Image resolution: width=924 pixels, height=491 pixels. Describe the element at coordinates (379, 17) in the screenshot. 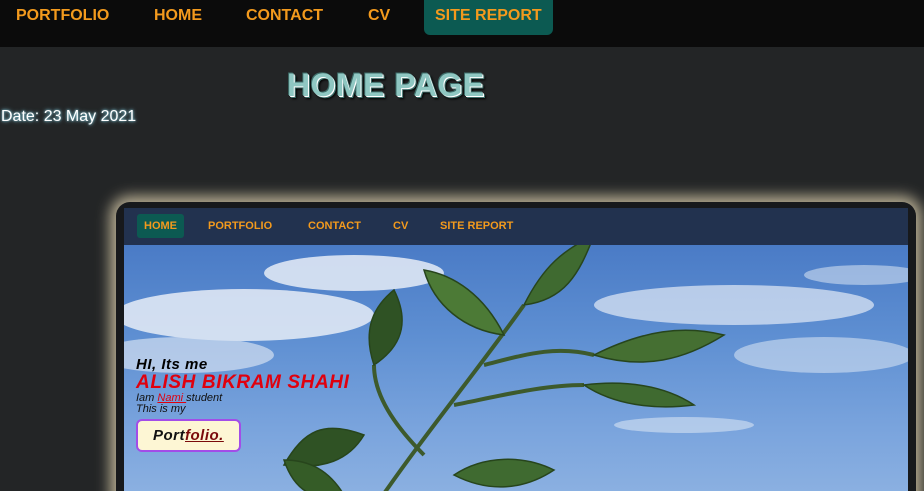

I see `nav-cv: CV` at that location.